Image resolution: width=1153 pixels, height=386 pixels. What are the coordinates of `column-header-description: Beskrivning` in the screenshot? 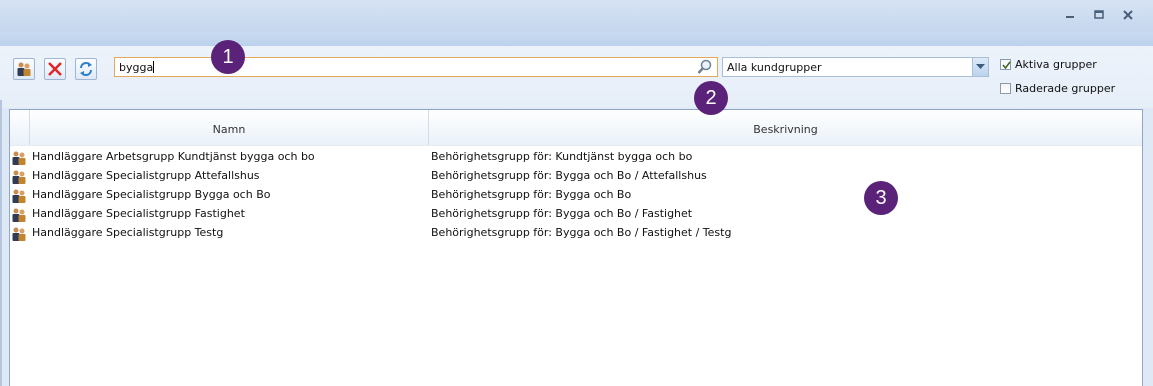 It's located at (785, 127).